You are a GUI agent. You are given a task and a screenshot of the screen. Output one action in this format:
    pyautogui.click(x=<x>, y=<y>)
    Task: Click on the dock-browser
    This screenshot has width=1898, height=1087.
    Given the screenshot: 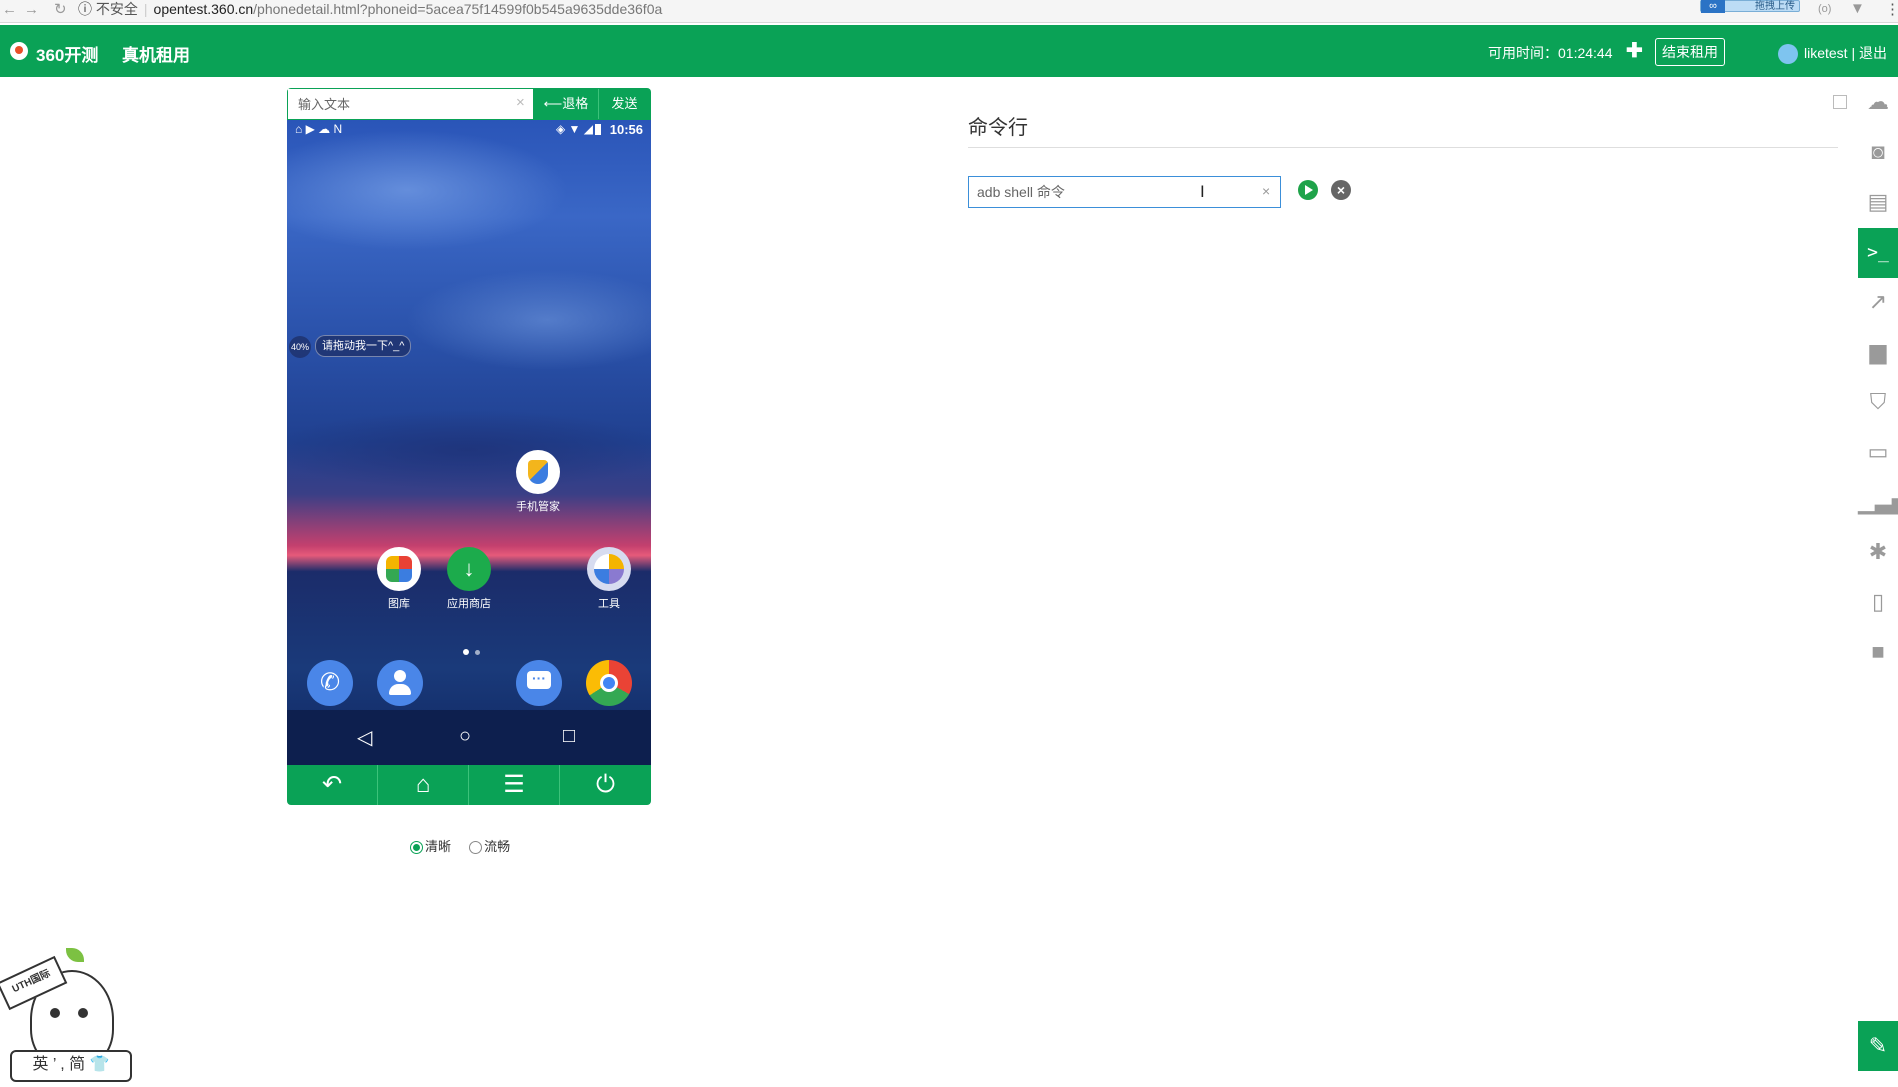 What is the action you would take?
    pyautogui.click(x=609, y=683)
    